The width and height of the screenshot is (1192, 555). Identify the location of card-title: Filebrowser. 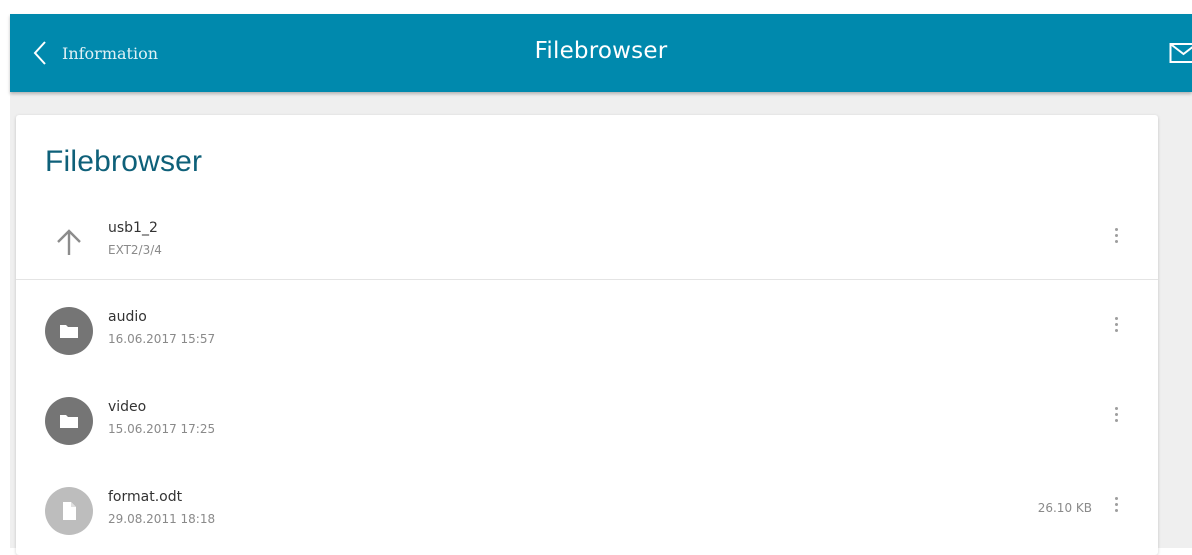
(123, 162).